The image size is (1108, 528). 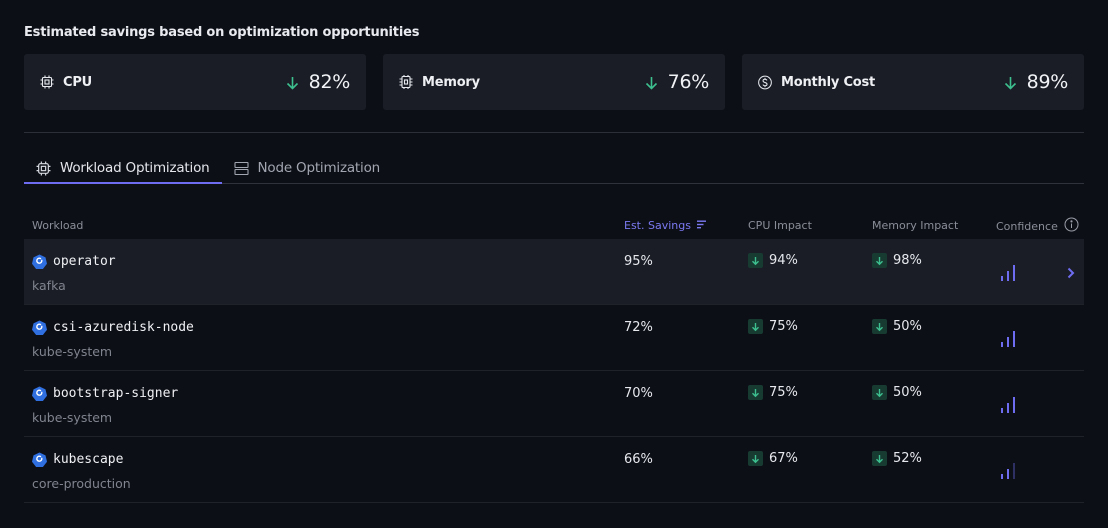 What do you see at coordinates (554, 272) in the screenshot?
I see `table-row: operator kafka 95% 94% 98%` at bounding box center [554, 272].